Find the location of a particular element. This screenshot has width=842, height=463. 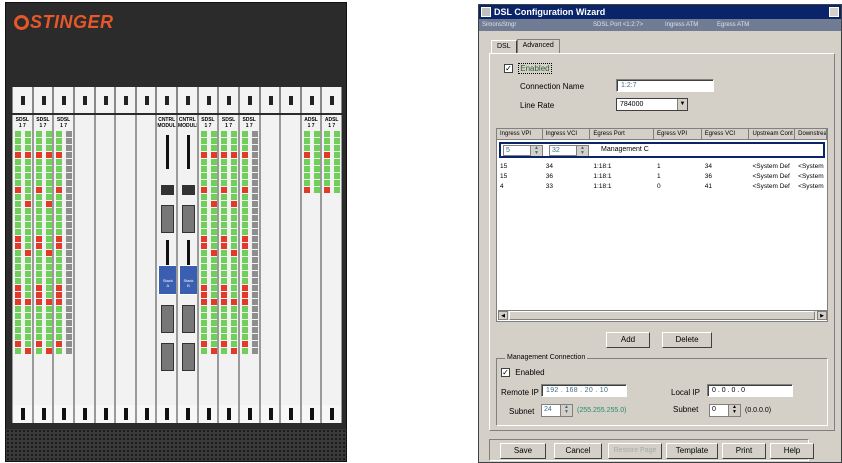

enabled-checkbox: ✓ is located at coordinates (508, 69).